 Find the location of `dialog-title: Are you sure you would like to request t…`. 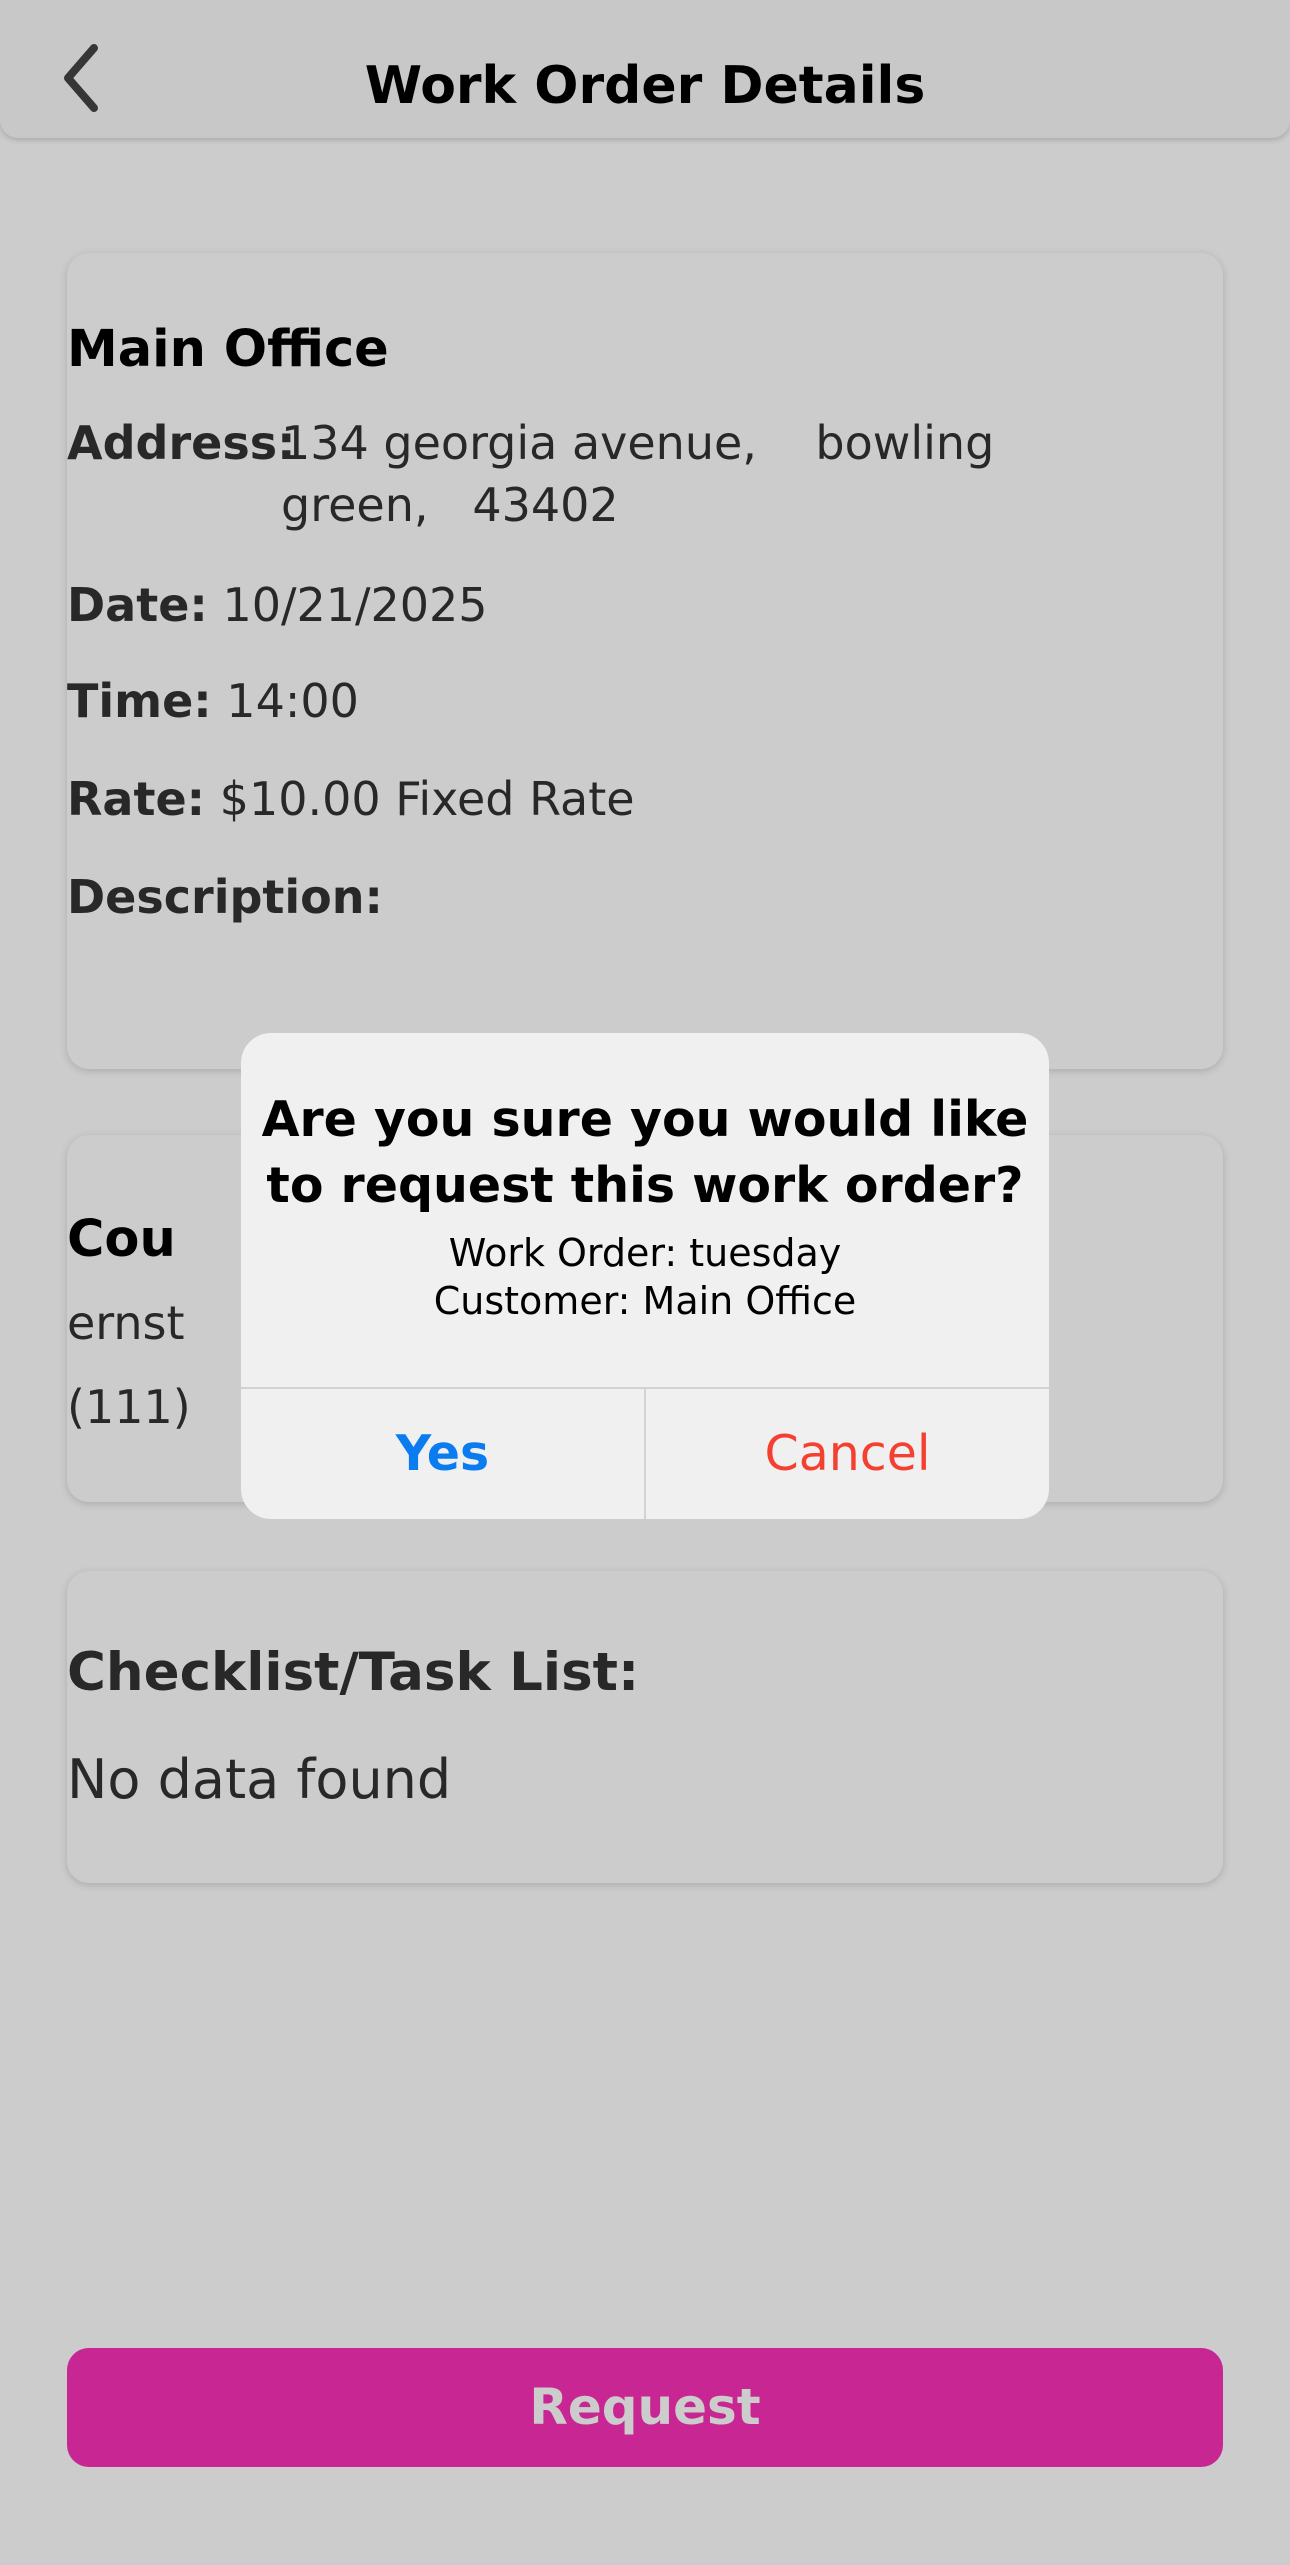

dialog-title: Are you sure you would like to request t… is located at coordinates (645, 1152).